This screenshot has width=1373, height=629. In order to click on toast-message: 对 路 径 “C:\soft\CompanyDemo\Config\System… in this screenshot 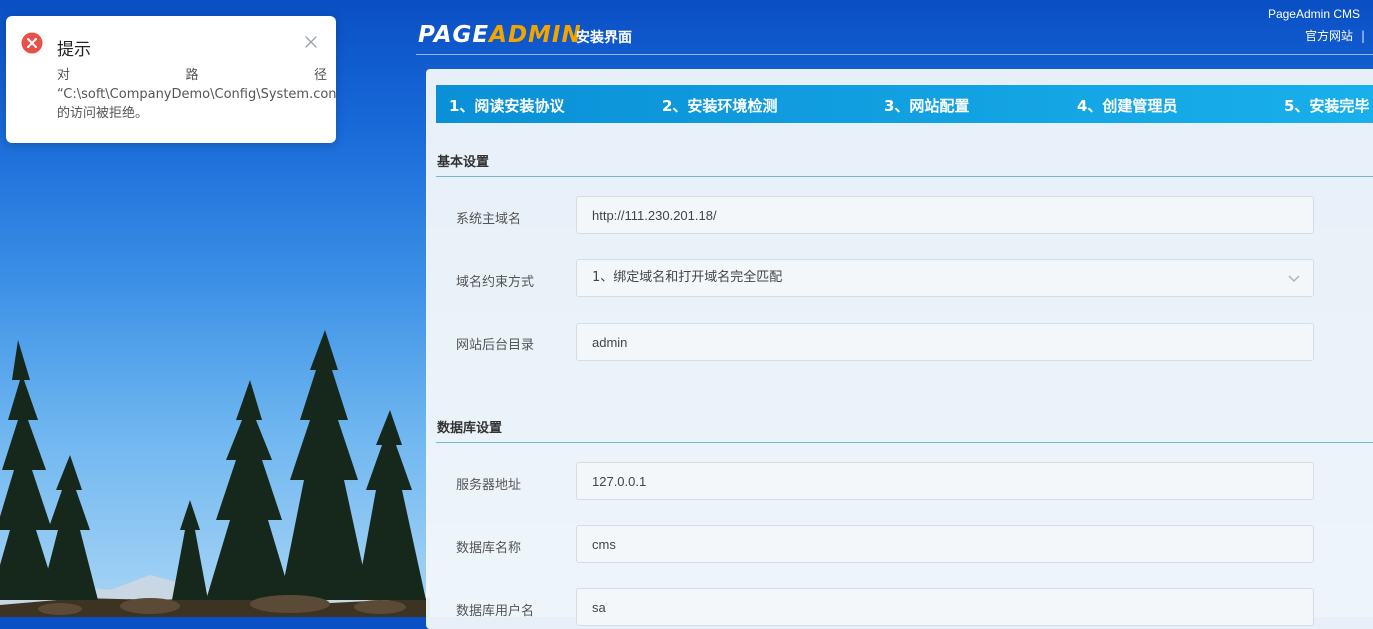, I will do `click(196, 94)`.